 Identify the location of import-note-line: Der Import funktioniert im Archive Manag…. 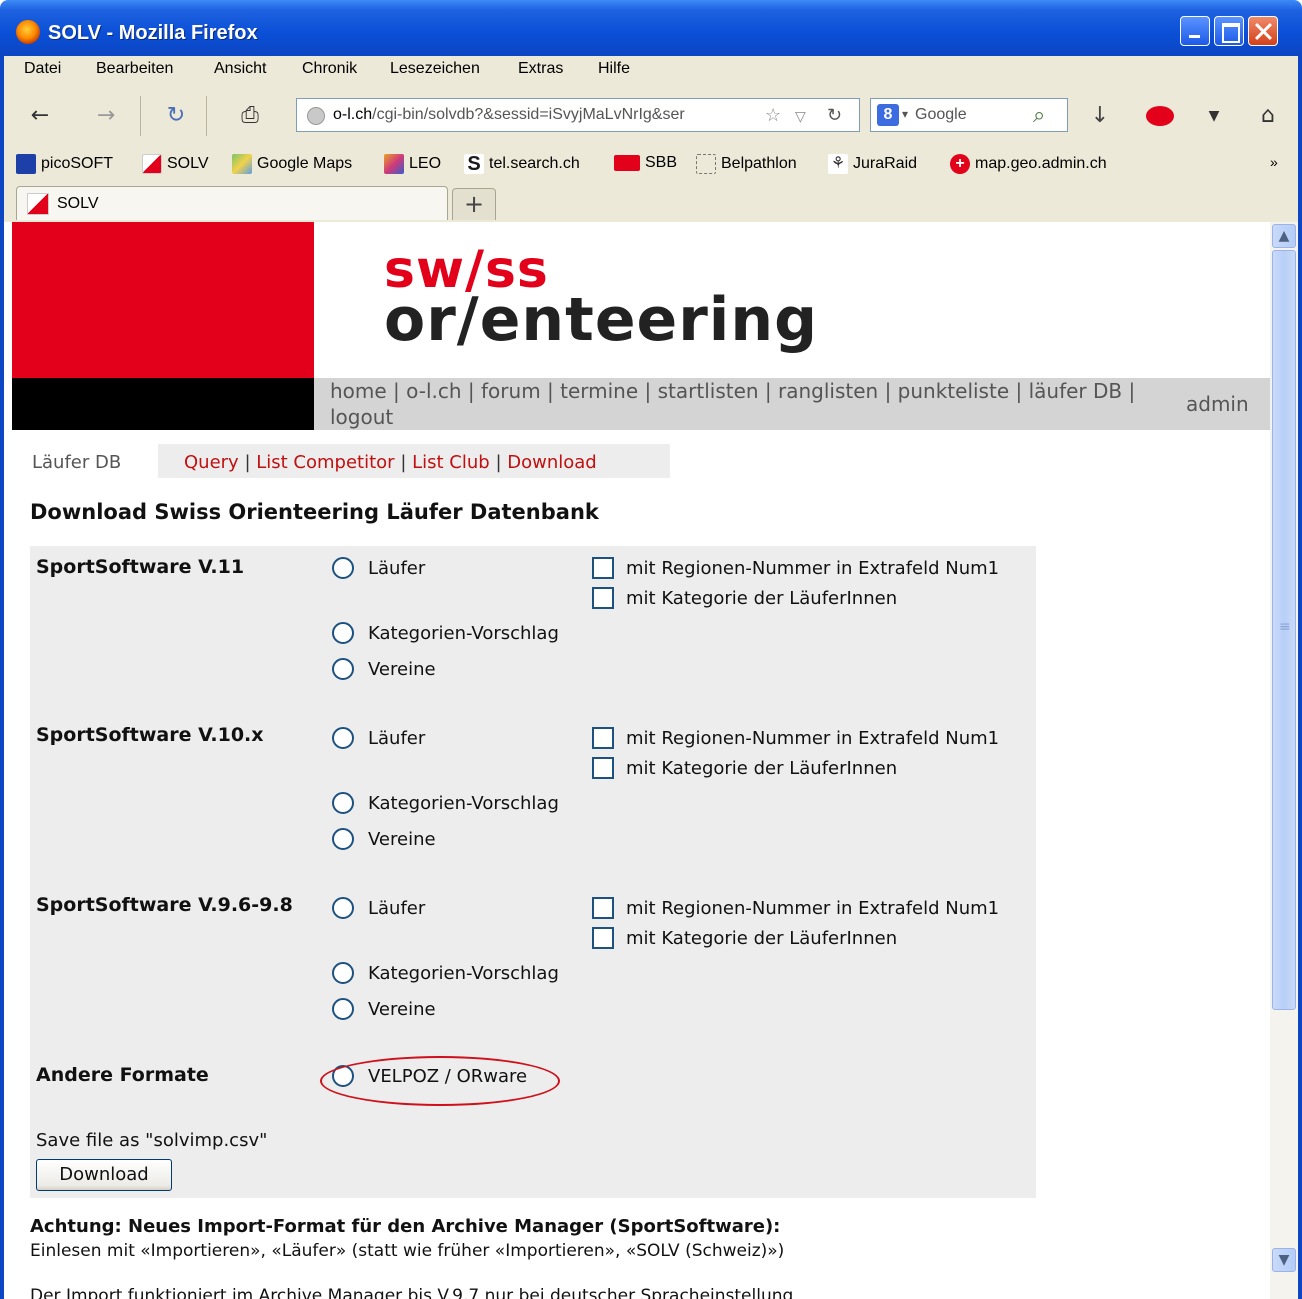
(412, 1292).